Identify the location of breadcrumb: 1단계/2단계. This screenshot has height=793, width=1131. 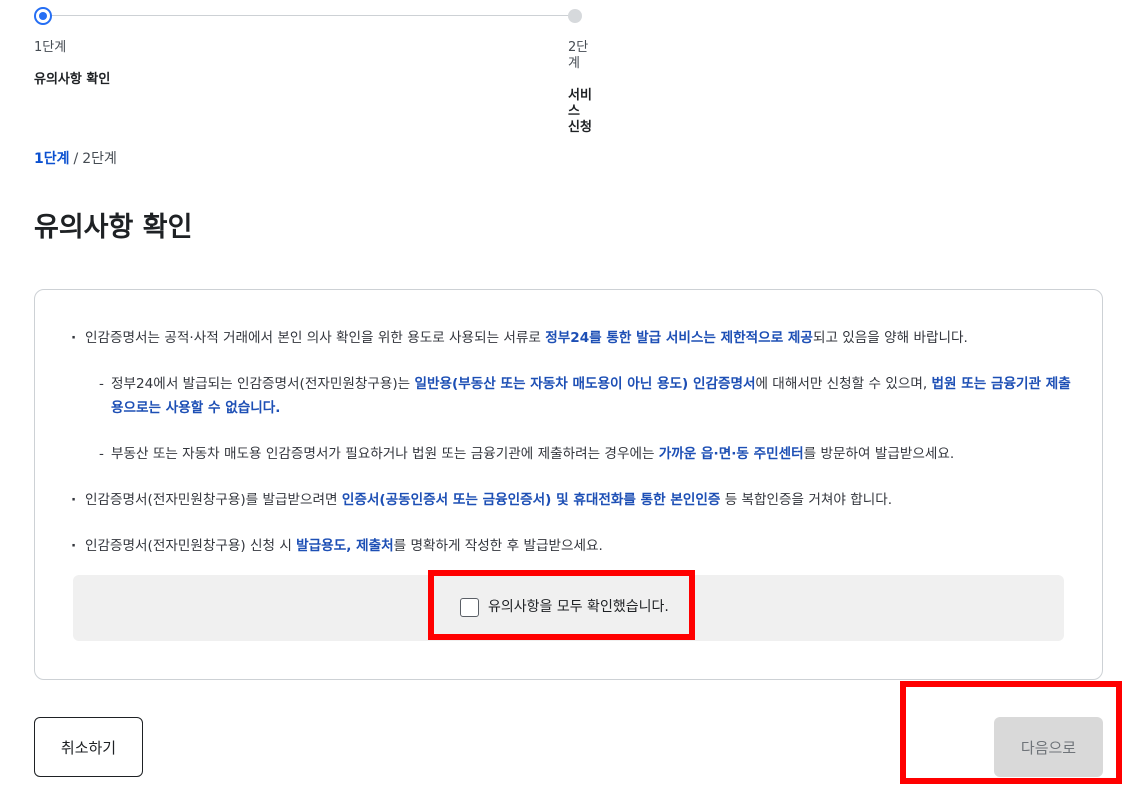
(75, 159).